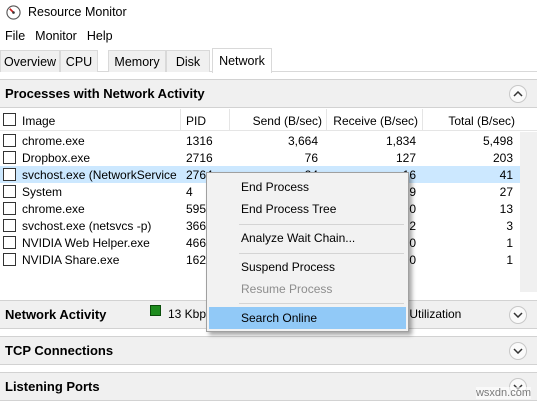 Image resolution: width=537 pixels, height=402 pixels. I want to click on table-row: Dropbox.exe 2716 76 127 203, so click(268, 157).